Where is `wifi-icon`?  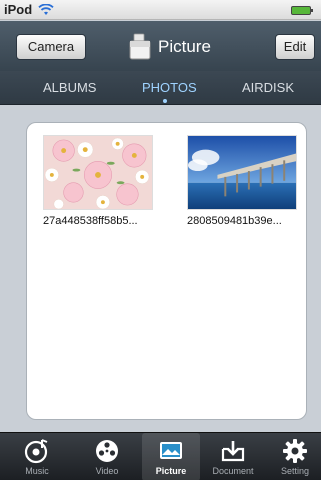
wifi-icon is located at coordinates (46, 9).